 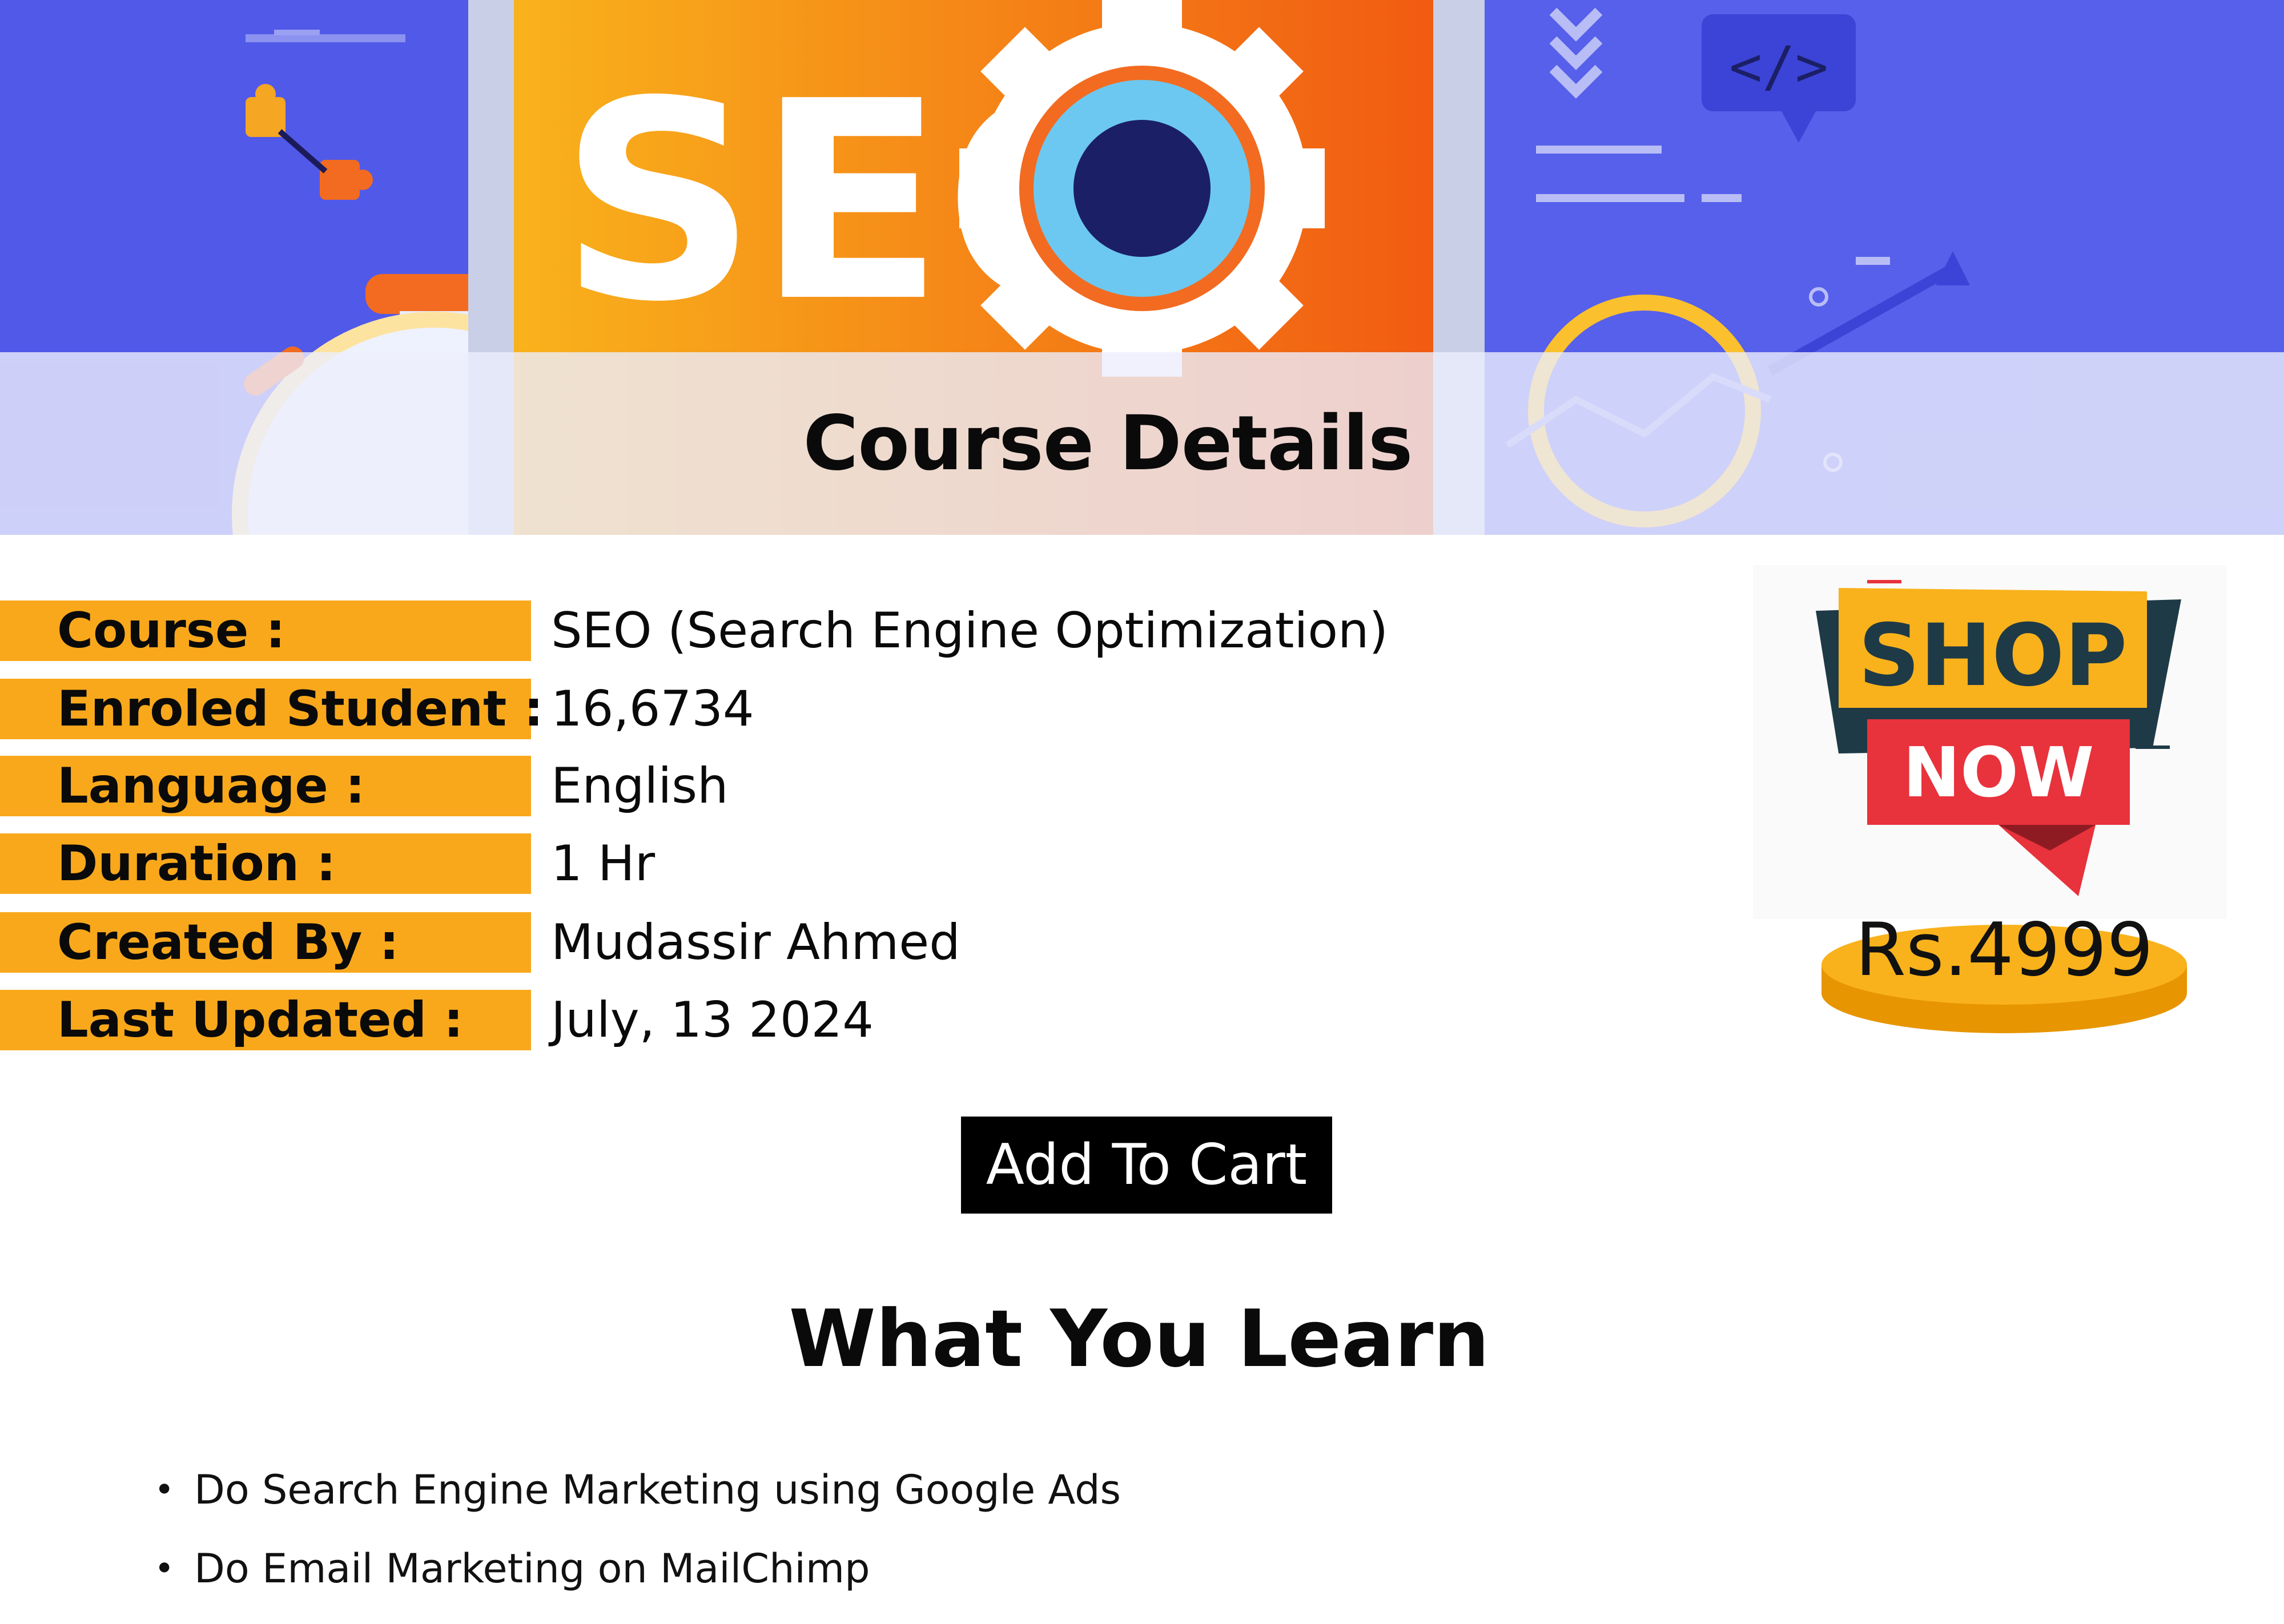 What do you see at coordinates (1146, 1165) in the screenshot?
I see `add-to-cart-button: Add To Cart` at bounding box center [1146, 1165].